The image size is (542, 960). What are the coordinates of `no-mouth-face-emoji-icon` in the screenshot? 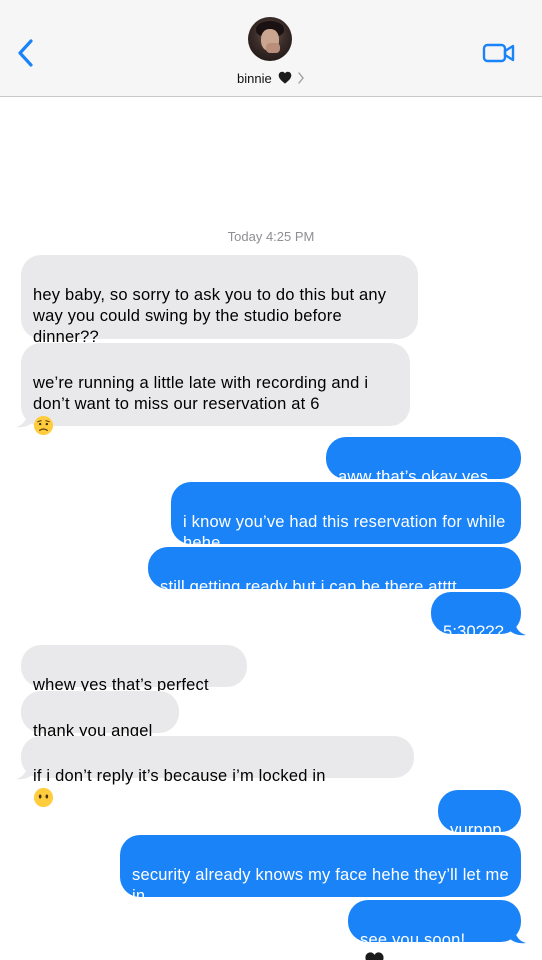 It's located at (43, 797).